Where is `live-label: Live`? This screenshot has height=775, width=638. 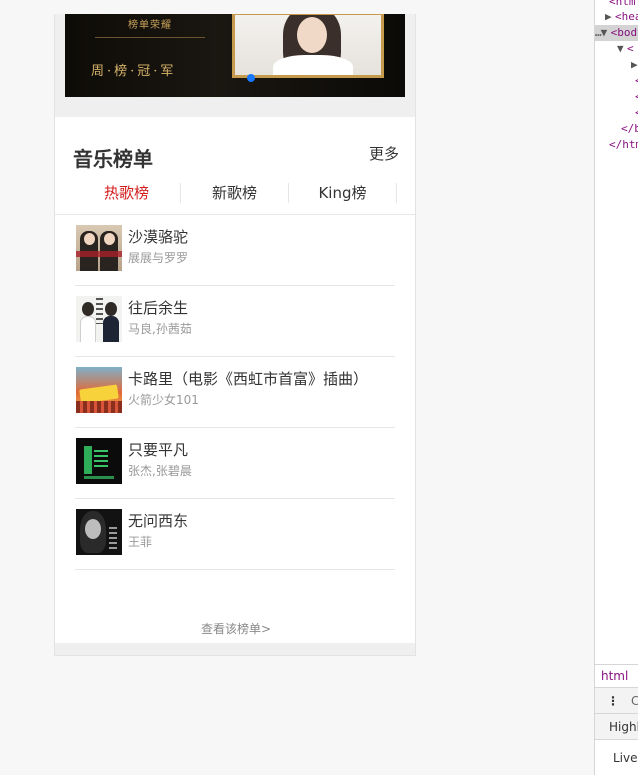
live-label: Live is located at coordinates (616, 757).